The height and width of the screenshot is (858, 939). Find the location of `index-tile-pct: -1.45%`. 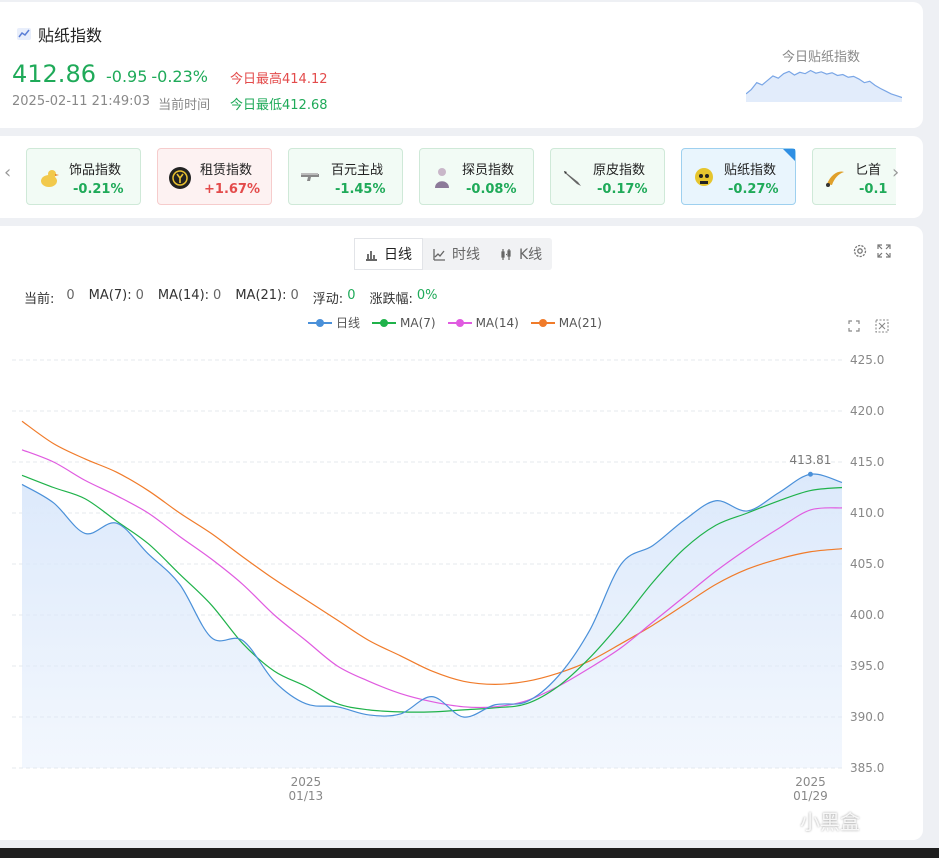

index-tile-pct: -1.45% is located at coordinates (360, 189).